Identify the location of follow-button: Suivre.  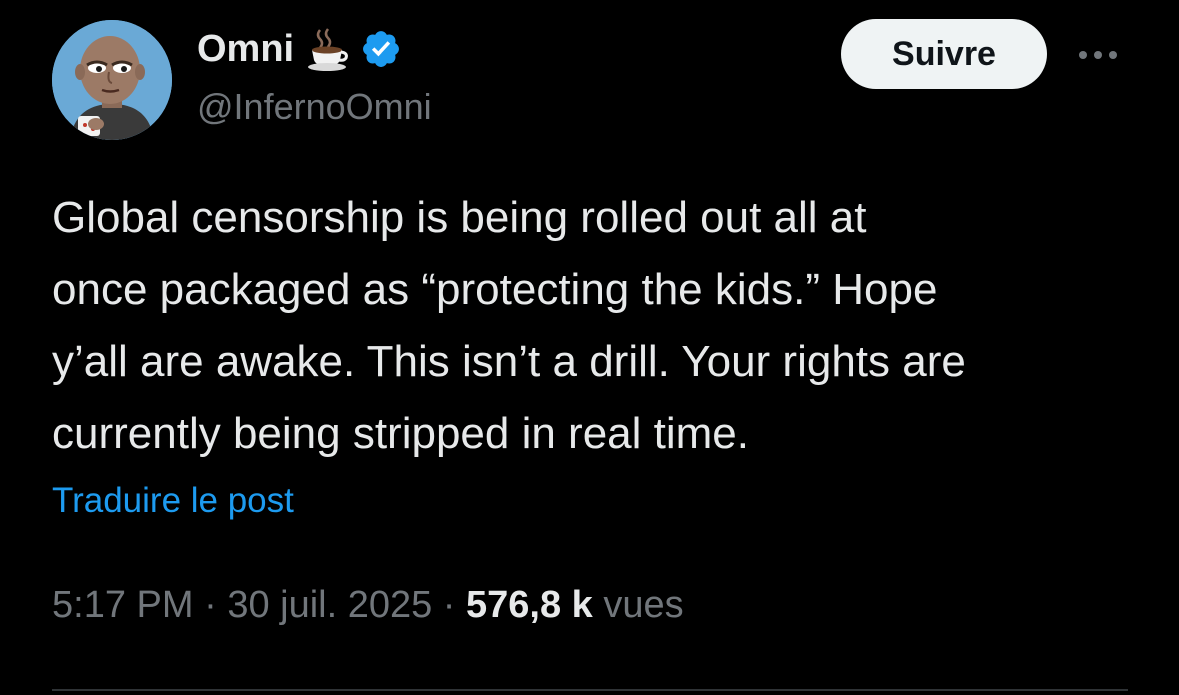
(944, 54).